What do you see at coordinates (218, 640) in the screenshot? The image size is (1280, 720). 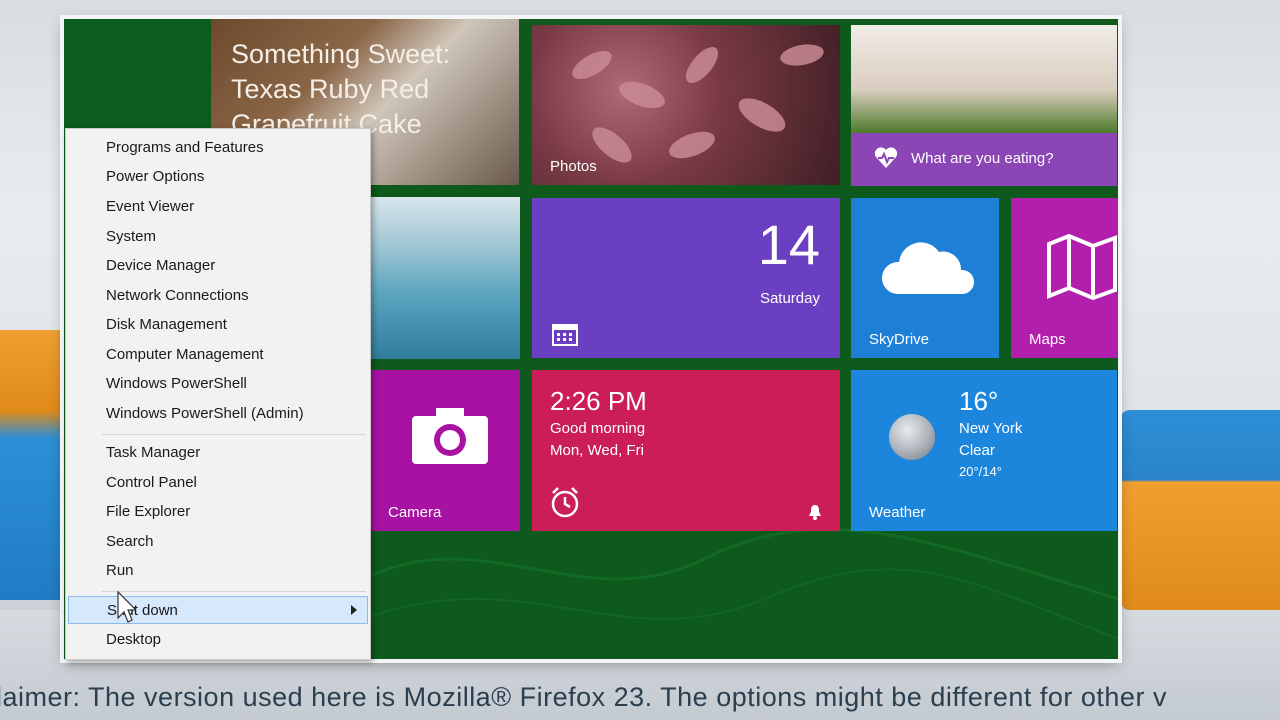 I see `menu-item-desktop: Desktop` at bounding box center [218, 640].